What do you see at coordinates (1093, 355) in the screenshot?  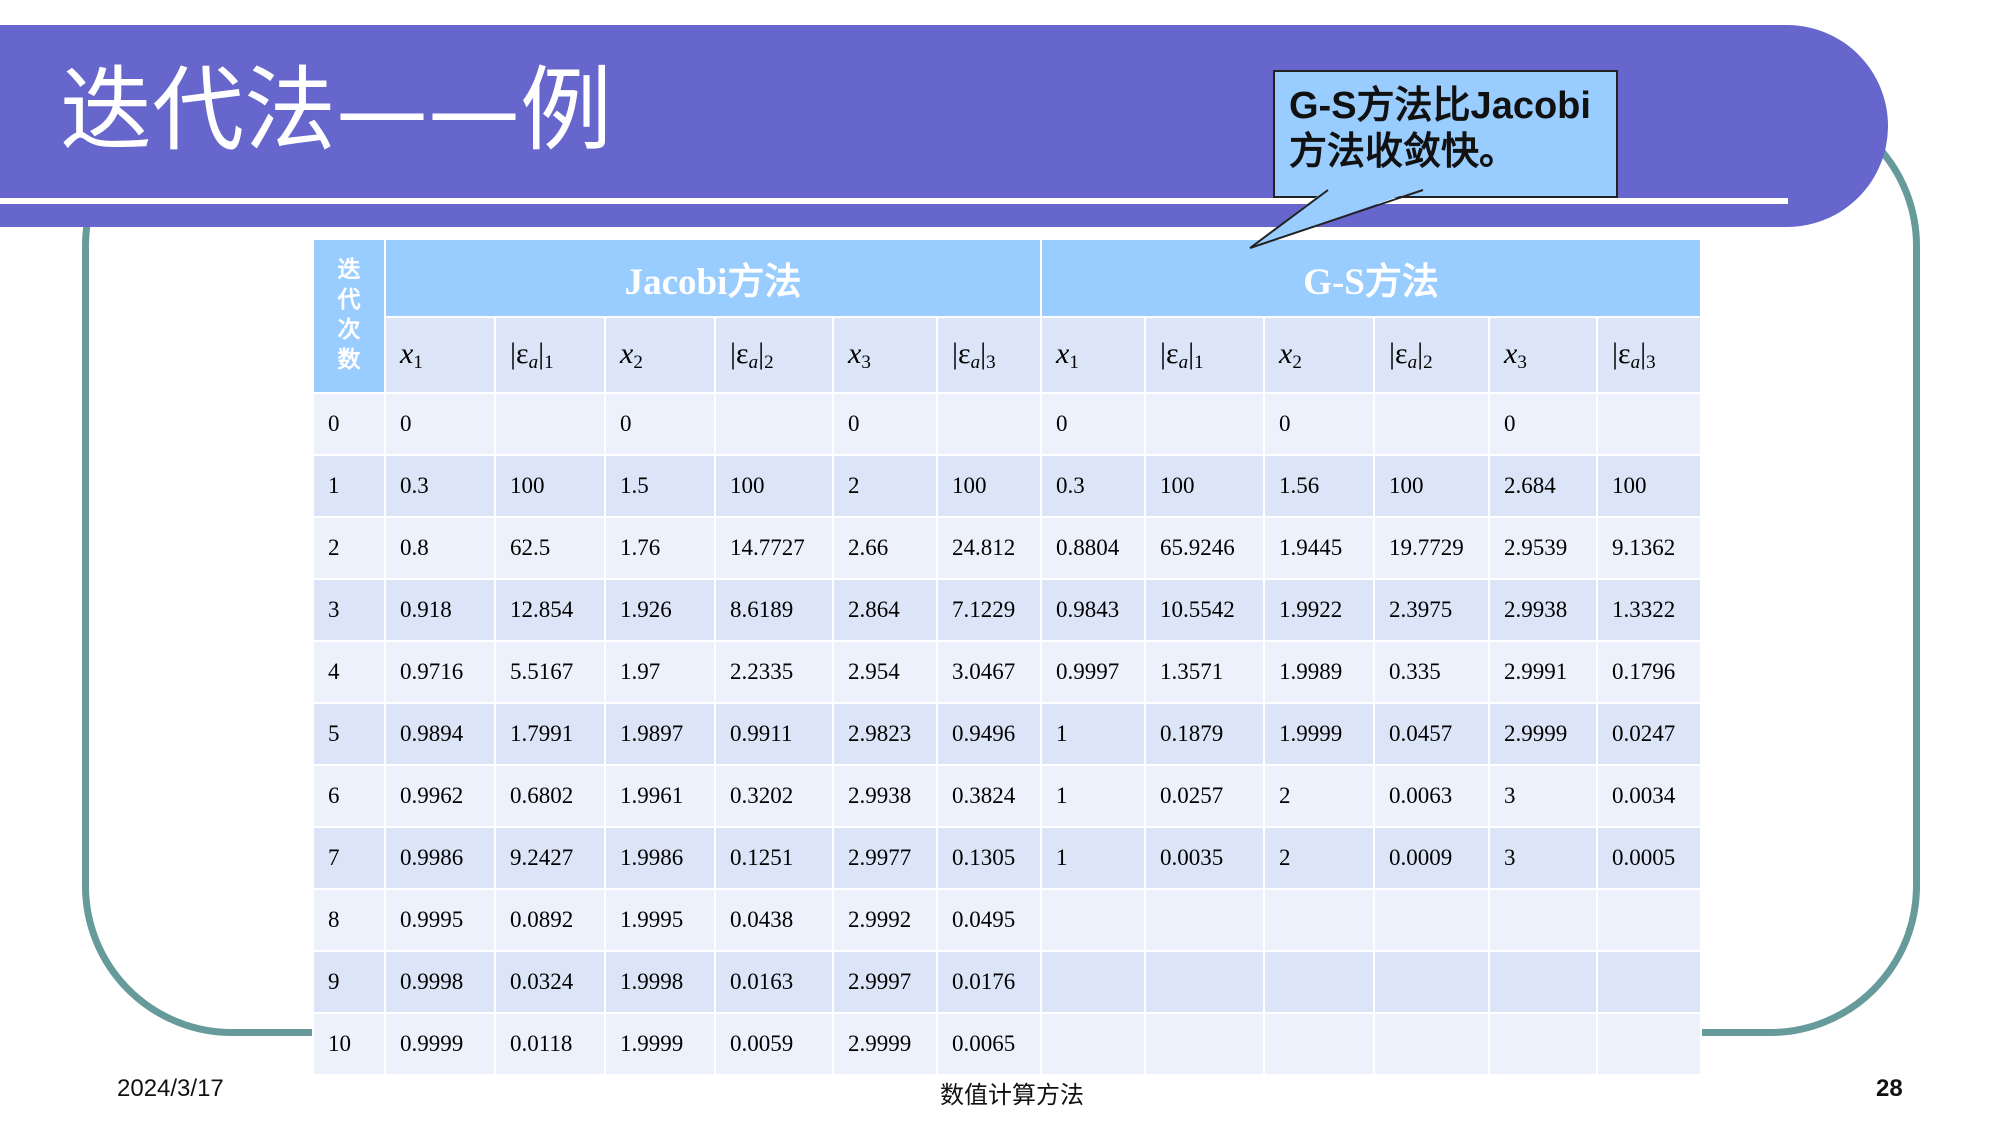 I see `x-column-header: x1` at bounding box center [1093, 355].